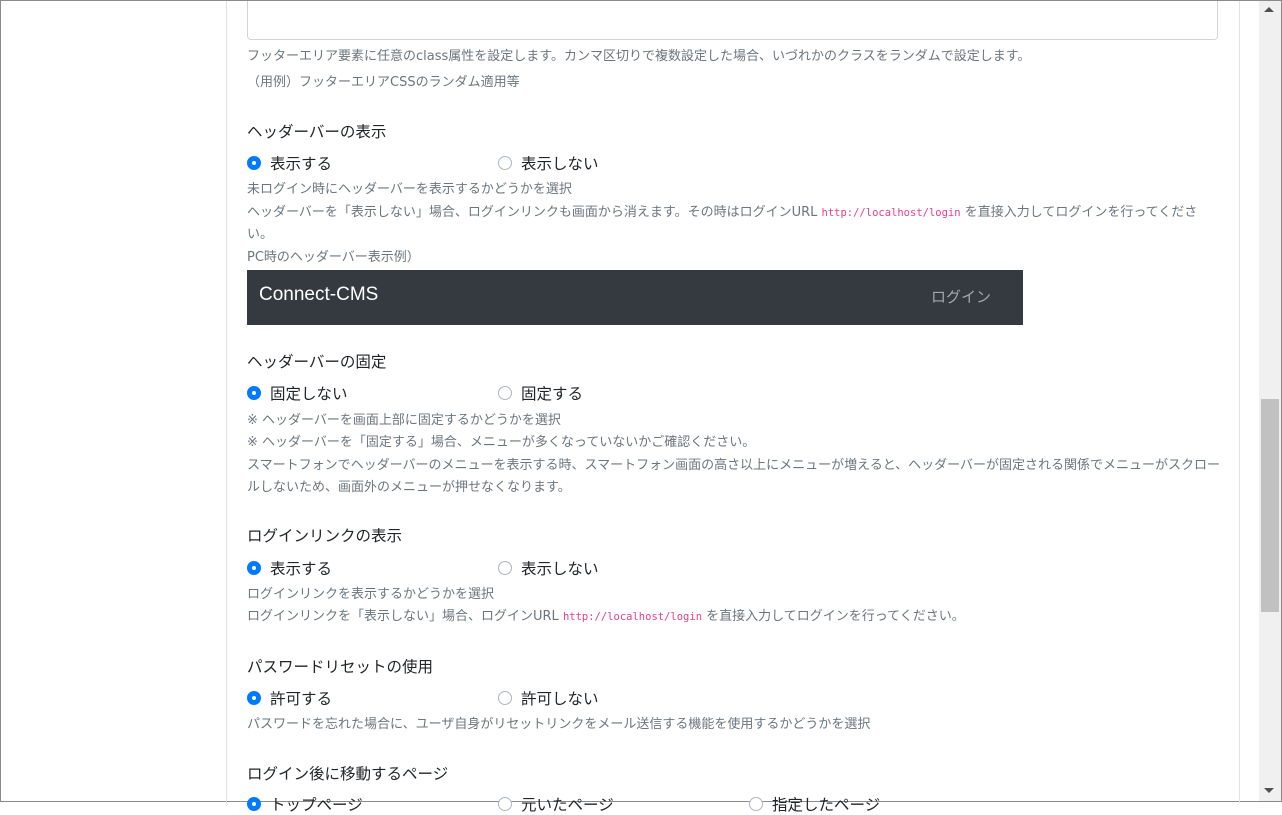 Image resolution: width=1282 pixels, height=815 pixels. Describe the element at coordinates (405, 616) in the screenshot. I see `help-text: ログインリンクを「表示しない」場合、ログインURL` at that location.